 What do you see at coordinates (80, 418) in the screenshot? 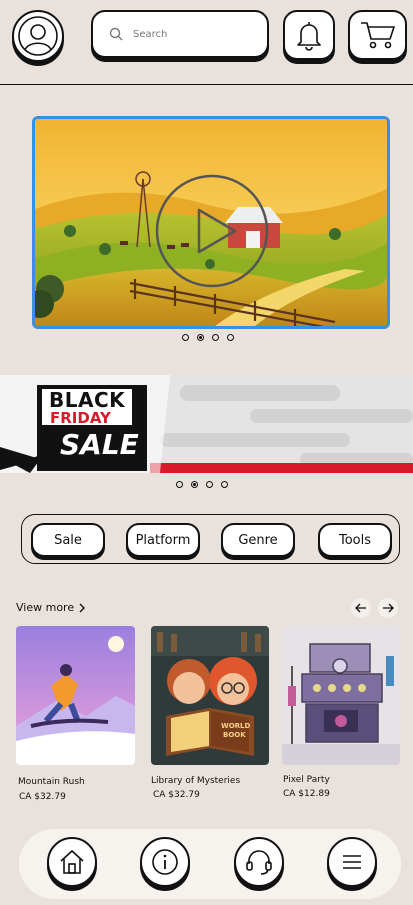
I see `banner-line-2: FRIDAY` at bounding box center [80, 418].